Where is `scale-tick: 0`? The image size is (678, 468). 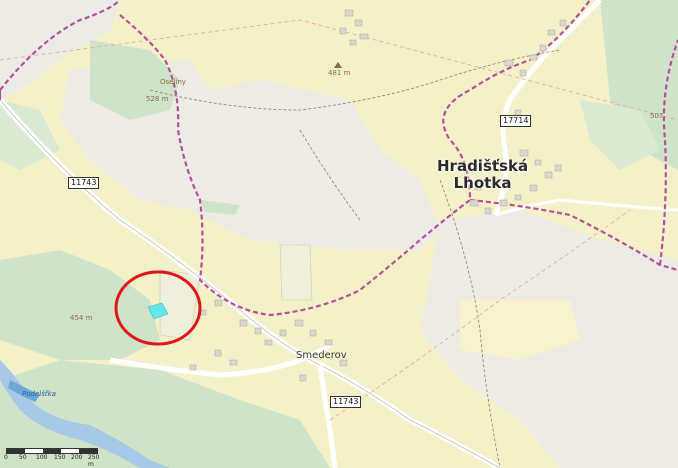 scale-tick: 0 is located at coordinates (6, 457).